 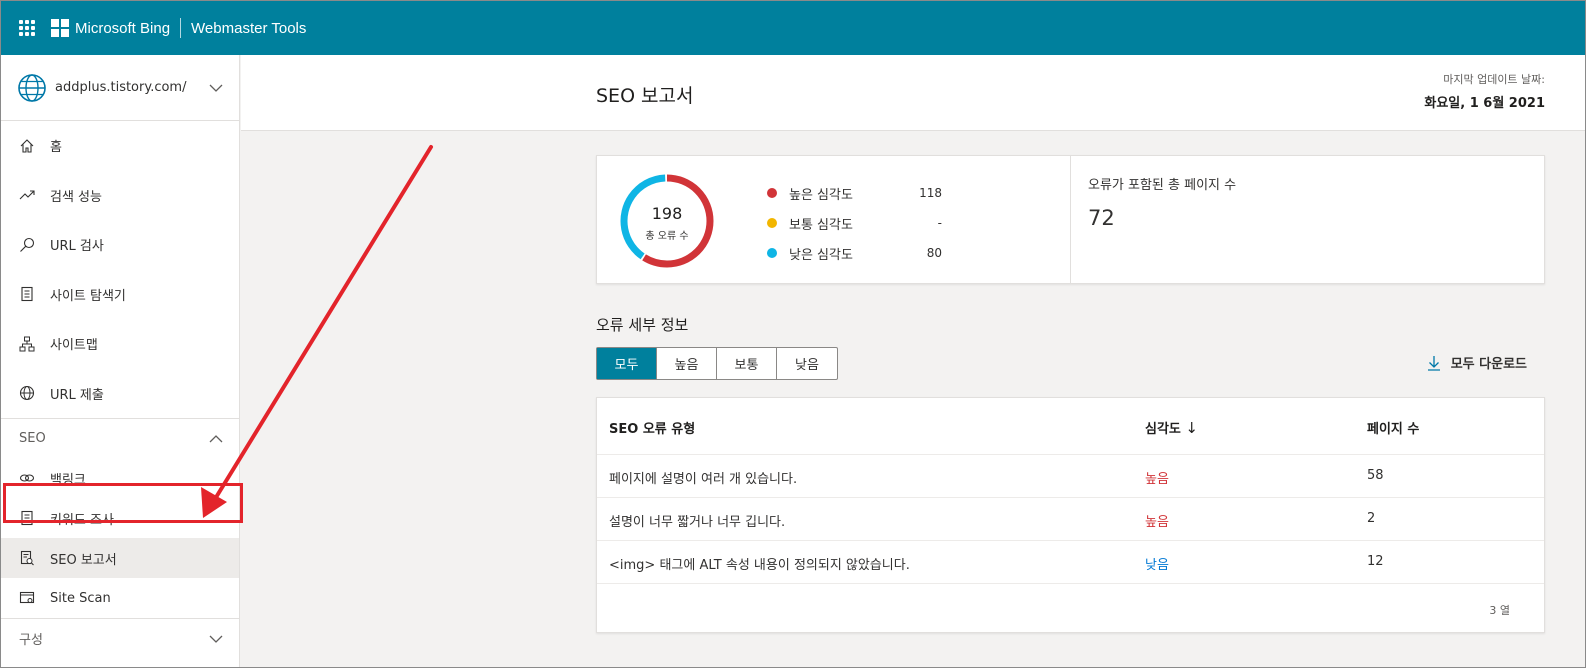 What do you see at coordinates (56, 148) in the screenshot?
I see `sidebar-item-label: 홈` at bounding box center [56, 148].